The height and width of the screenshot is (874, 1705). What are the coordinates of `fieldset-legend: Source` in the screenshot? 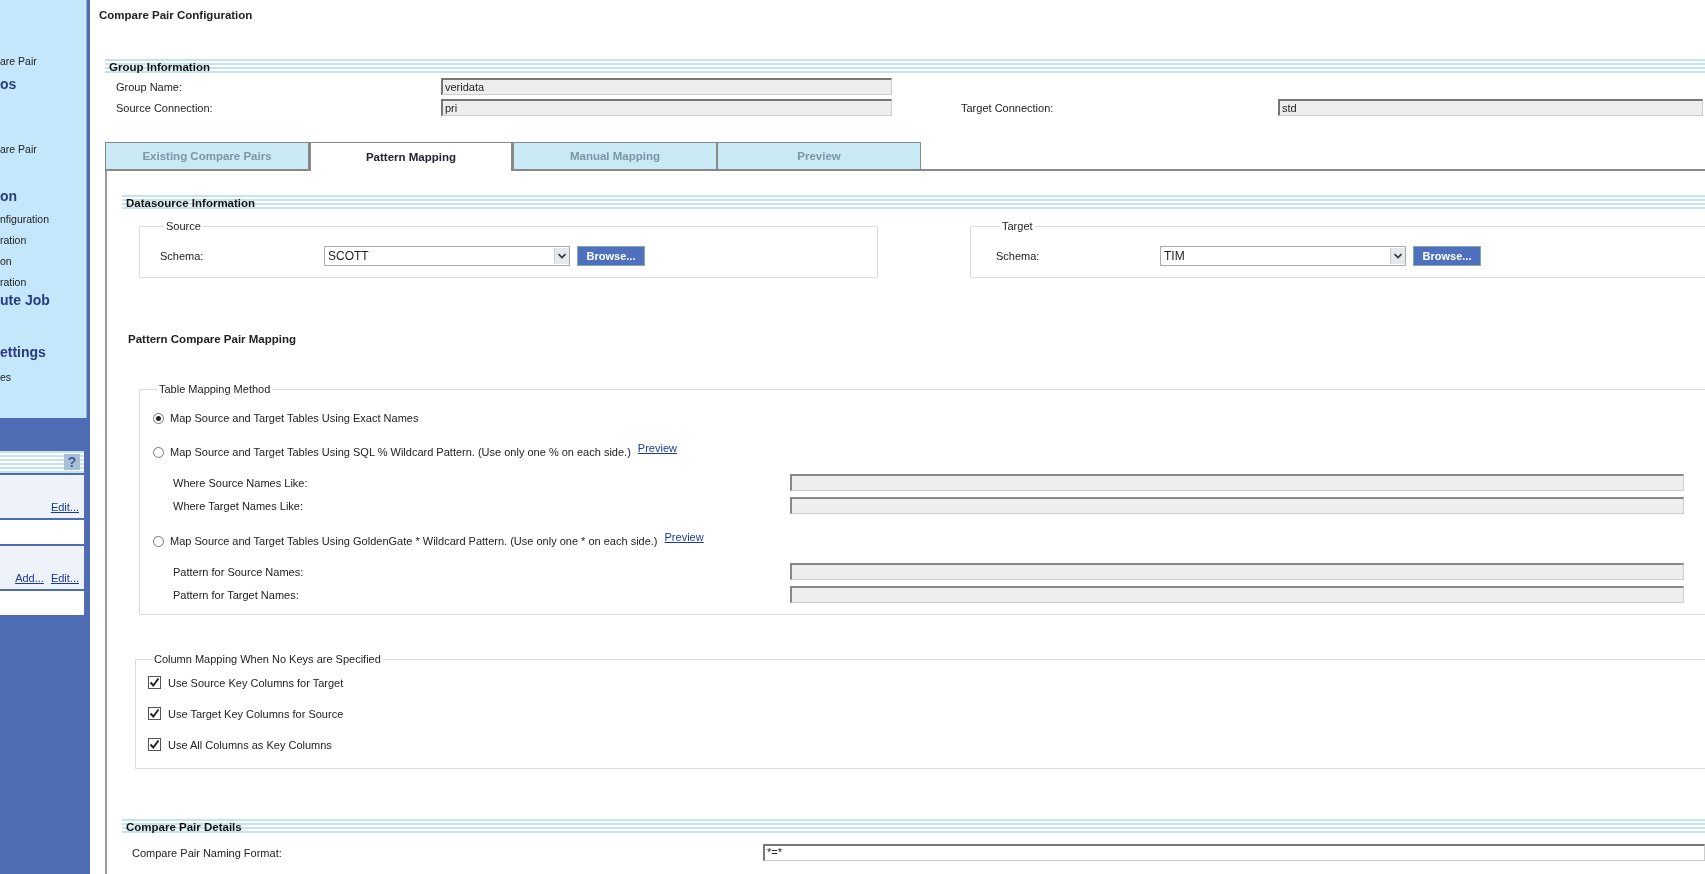 It's located at (183, 226).